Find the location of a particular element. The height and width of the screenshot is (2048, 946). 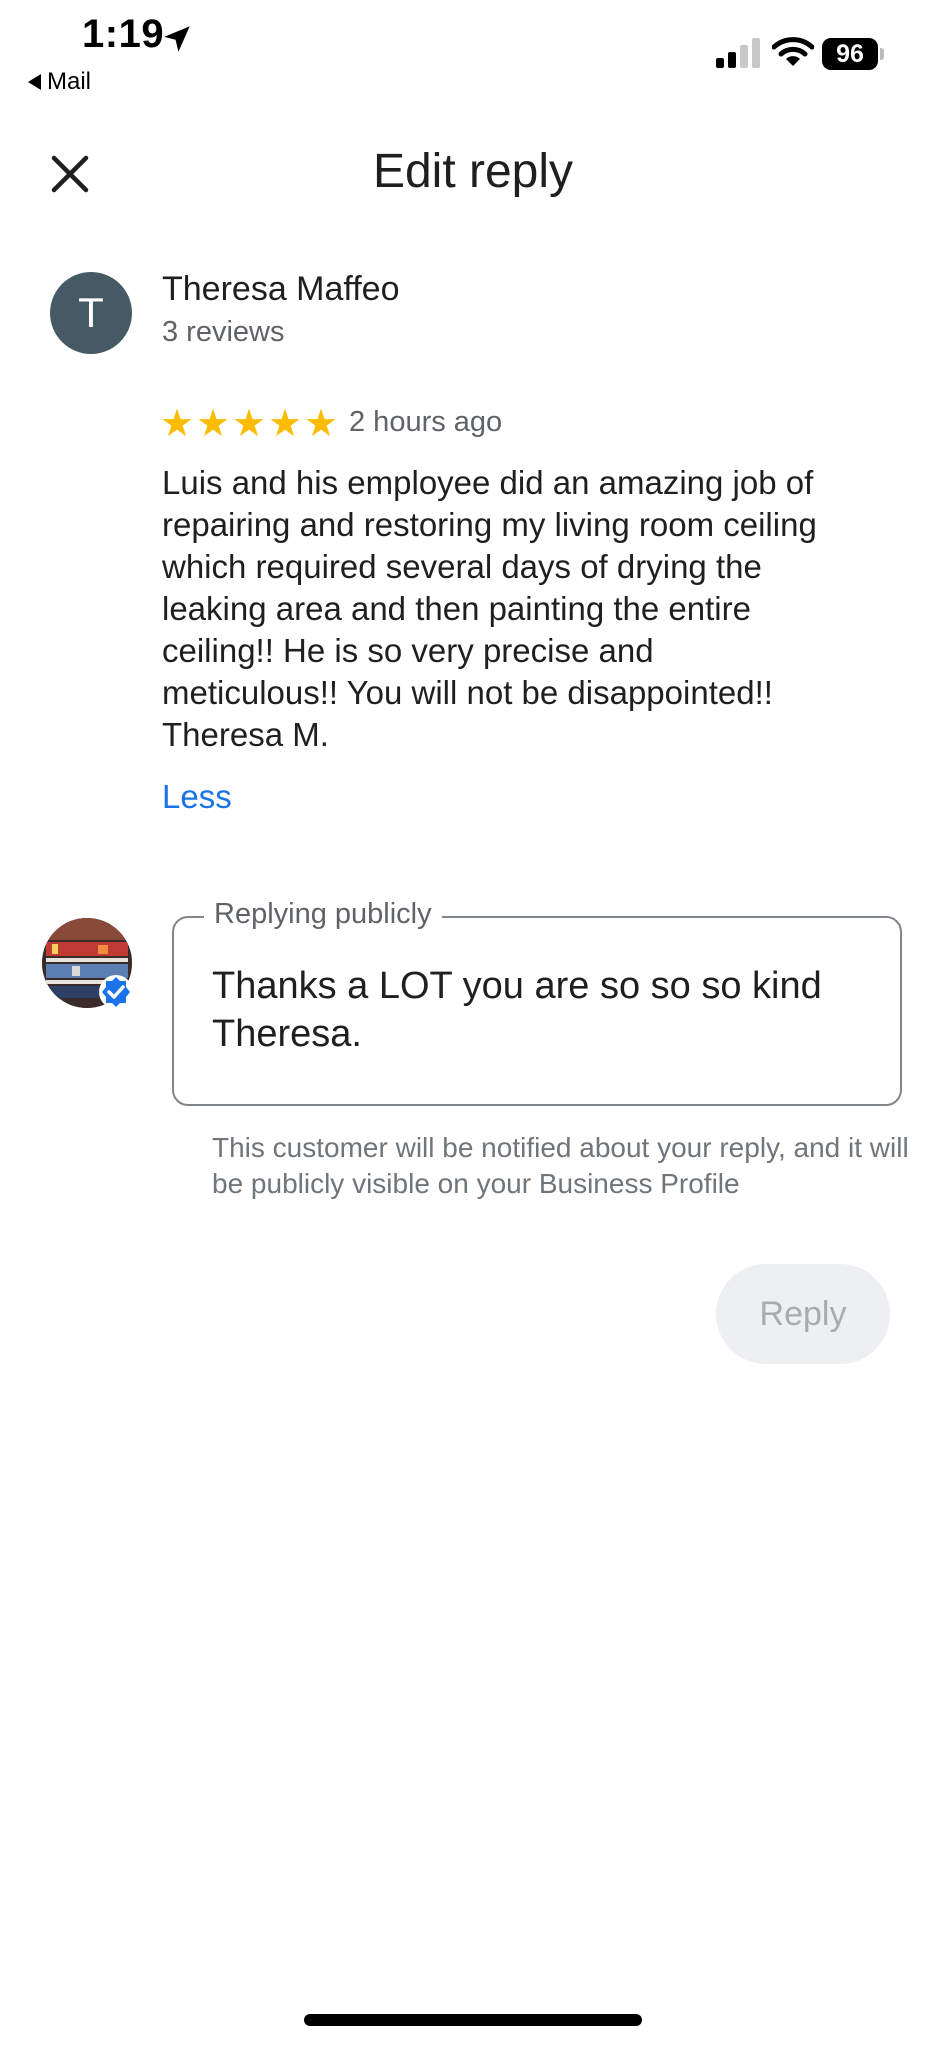

back-app-label: Mail is located at coordinates (69, 81).